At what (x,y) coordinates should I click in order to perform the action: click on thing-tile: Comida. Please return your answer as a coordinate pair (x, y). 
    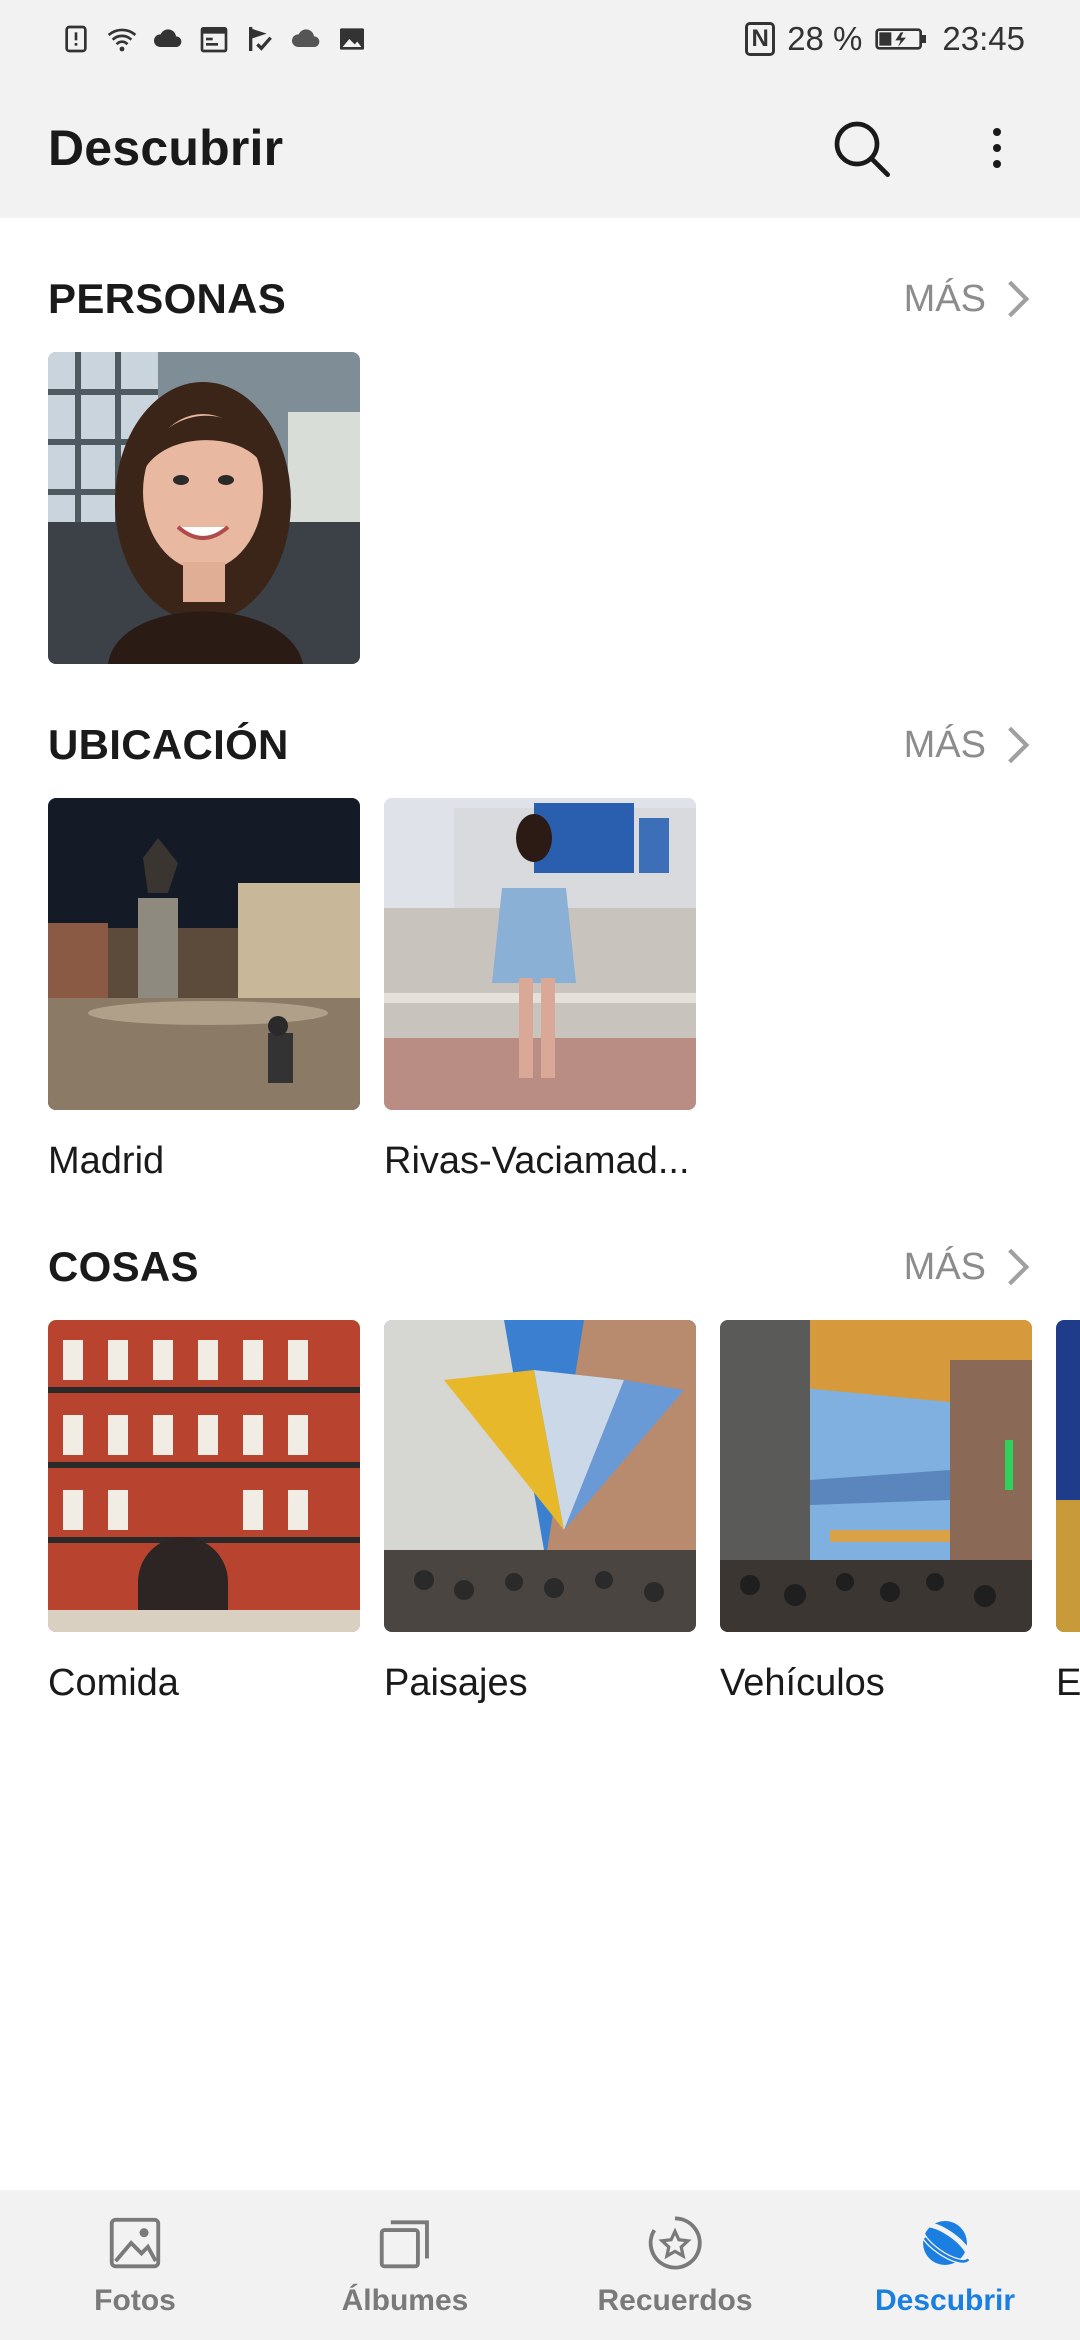
    Looking at the image, I should click on (204, 1512).